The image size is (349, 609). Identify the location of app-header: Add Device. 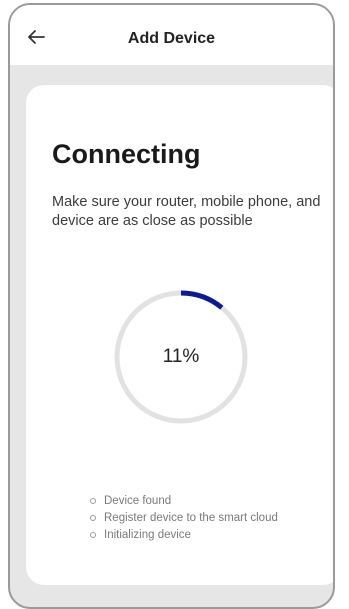
(171, 35).